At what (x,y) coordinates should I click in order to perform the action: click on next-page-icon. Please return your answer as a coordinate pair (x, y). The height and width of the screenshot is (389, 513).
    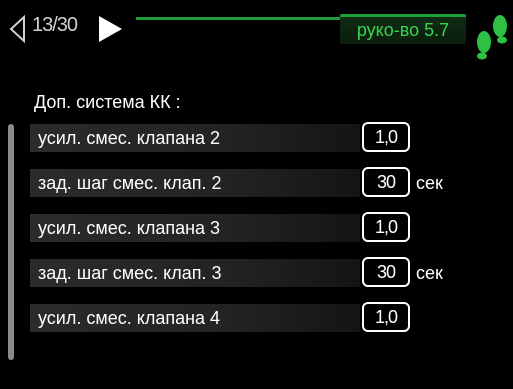
    Looking at the image, I should click on (110, 29).